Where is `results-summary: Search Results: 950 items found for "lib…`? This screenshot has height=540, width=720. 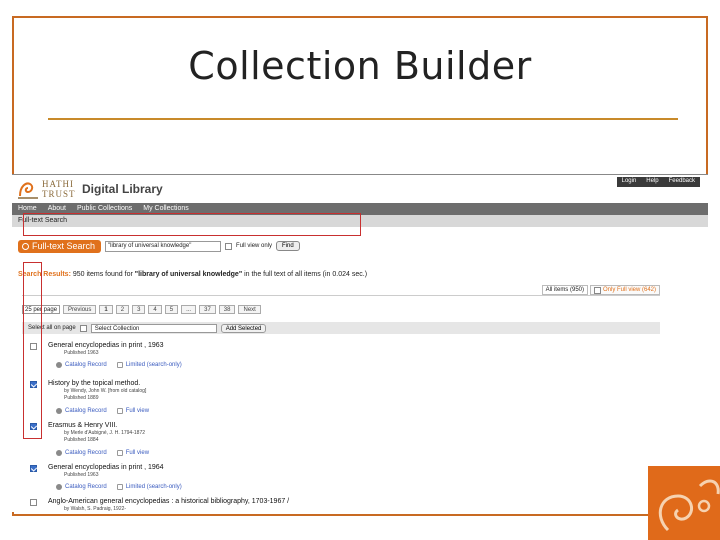
results-summary: Search Results: 950 items found for "lib… is located at coordinates (192, 274).